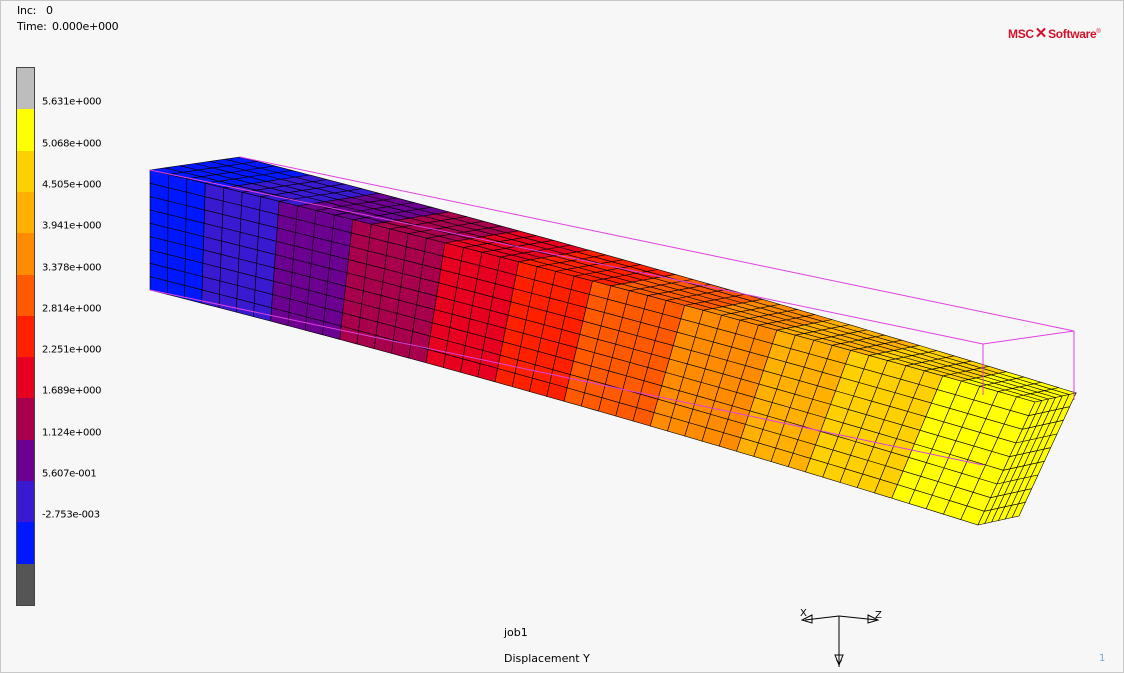 This screenshot has height=673, width=1124. Describe the element at coordinates (841, 639) in the screenshot. I see `axis-triad: X Z Y` at that location.